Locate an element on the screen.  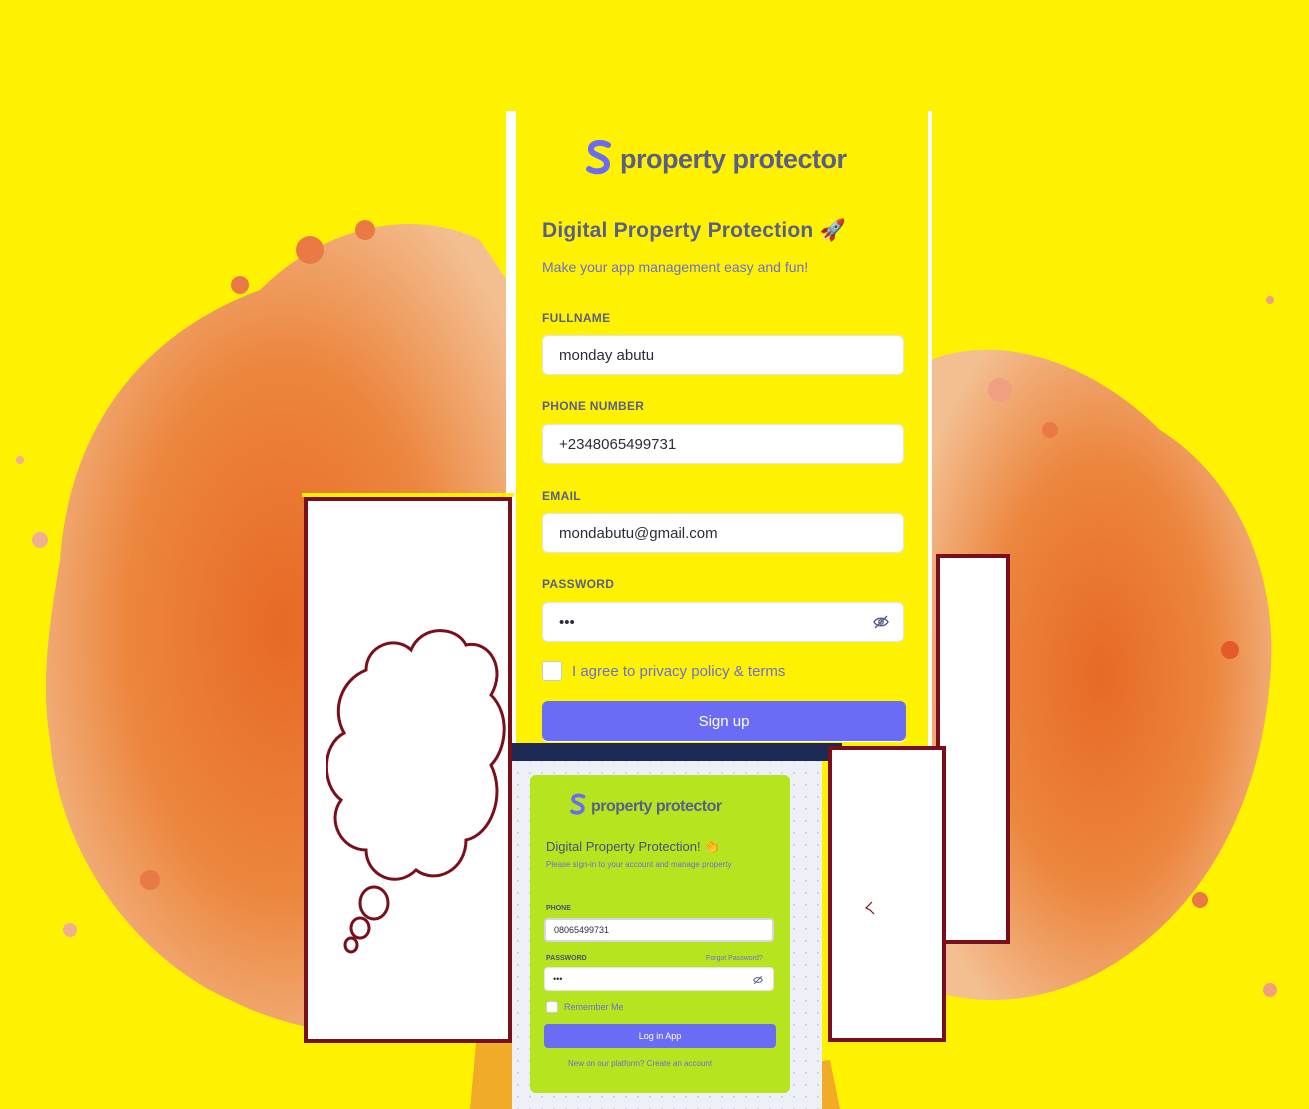
thought-bubble-icon is located at coordinates (416, 791).